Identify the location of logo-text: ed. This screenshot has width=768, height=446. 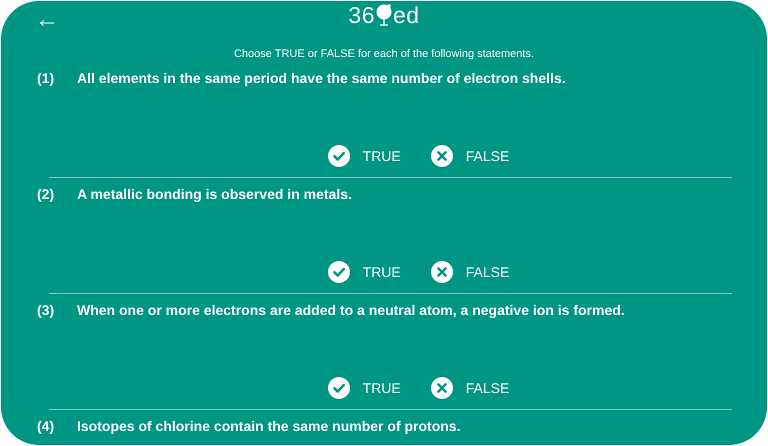
(406, 15).